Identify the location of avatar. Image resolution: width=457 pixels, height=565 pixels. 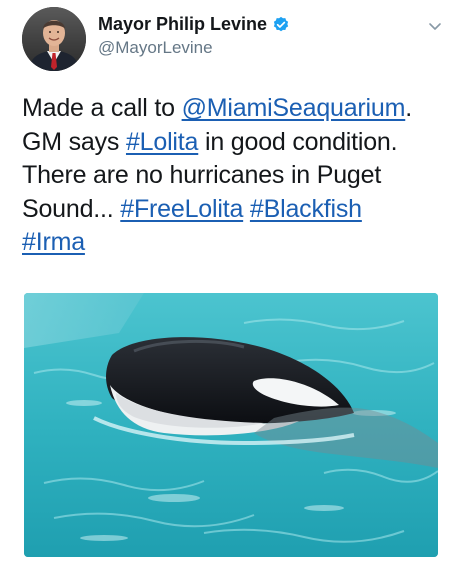
(54, 39).